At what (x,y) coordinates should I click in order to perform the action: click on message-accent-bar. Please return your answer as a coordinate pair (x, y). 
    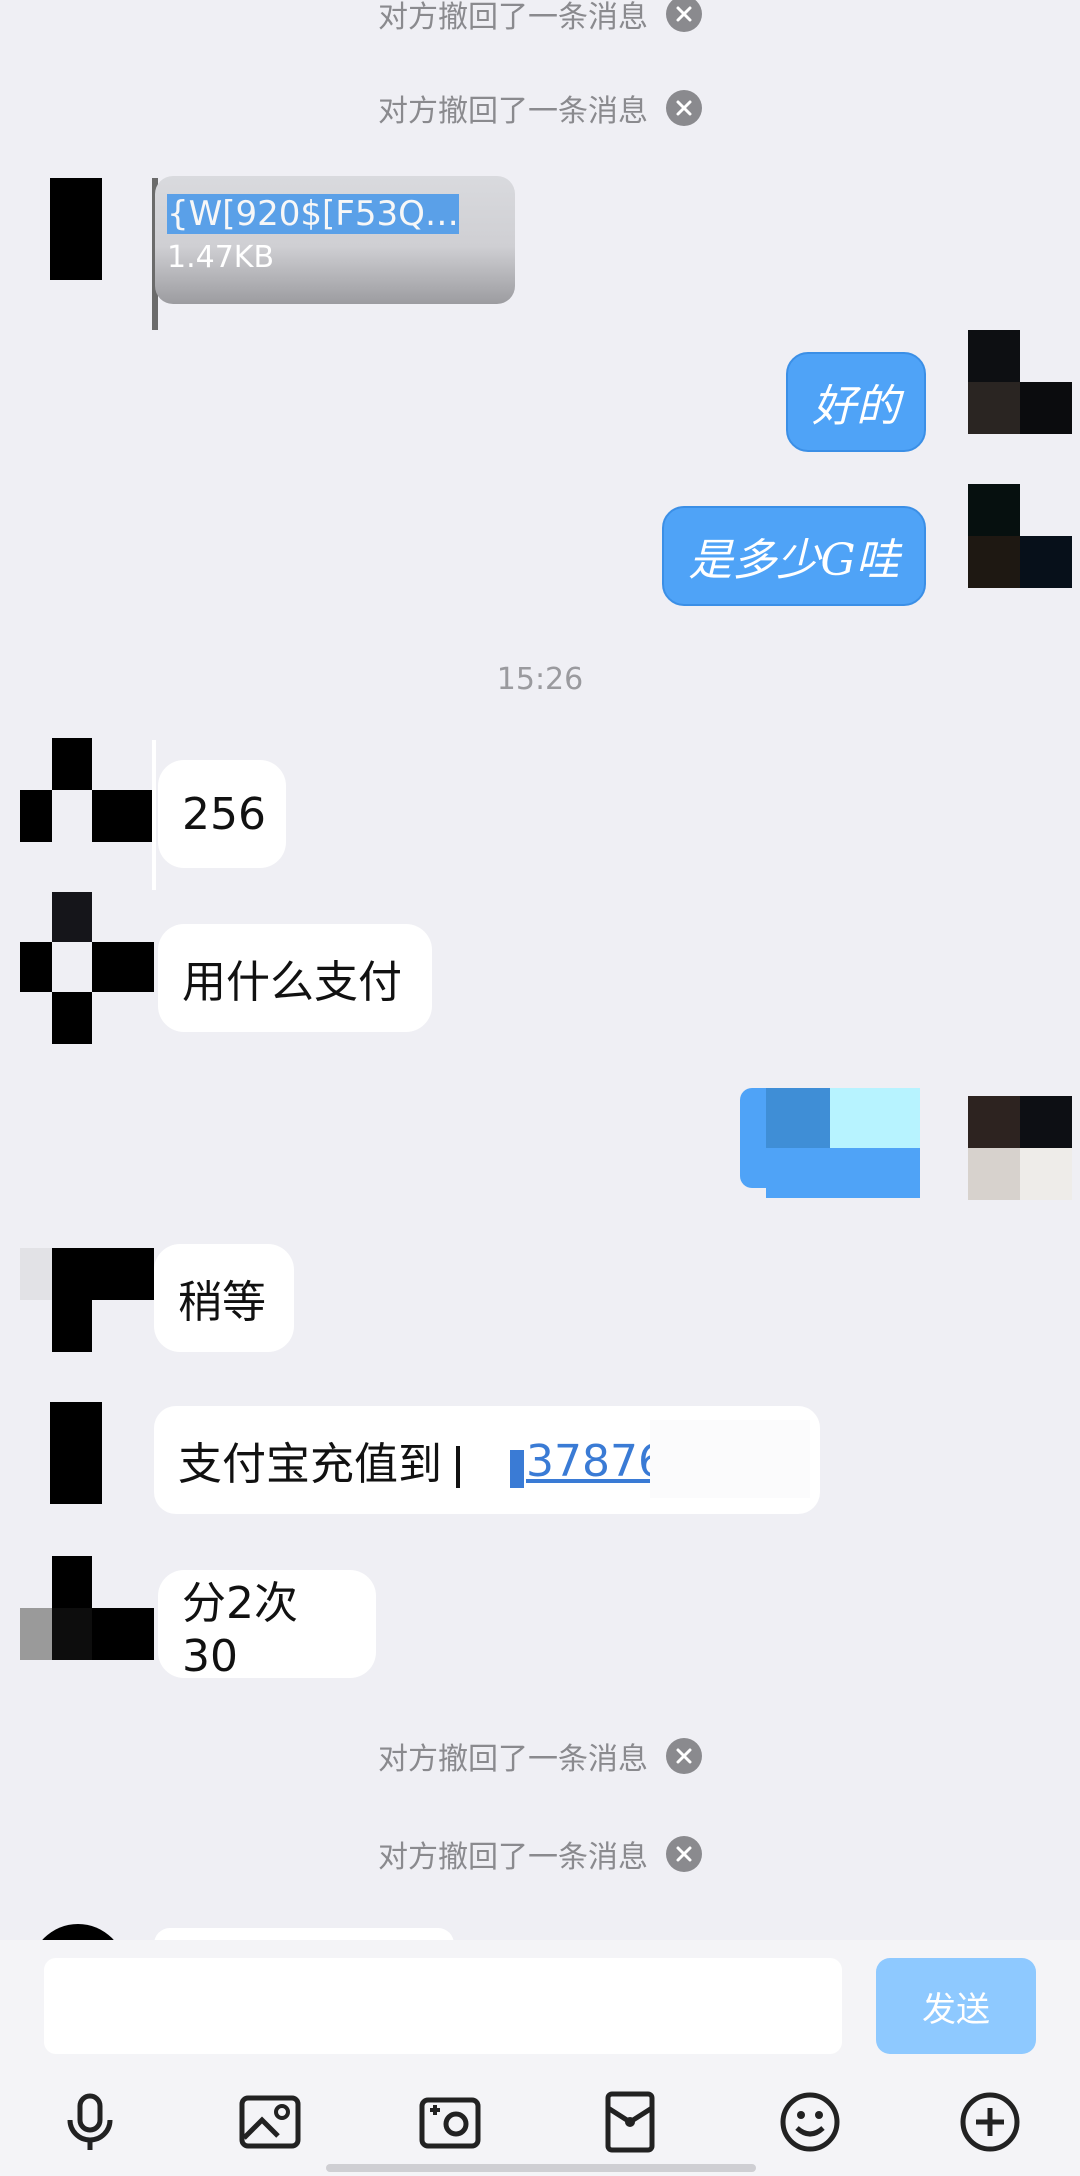
    Looking at the image, I should click on (154, 815).